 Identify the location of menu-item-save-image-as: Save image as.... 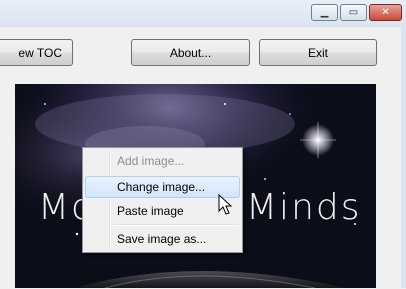
(162, 239).